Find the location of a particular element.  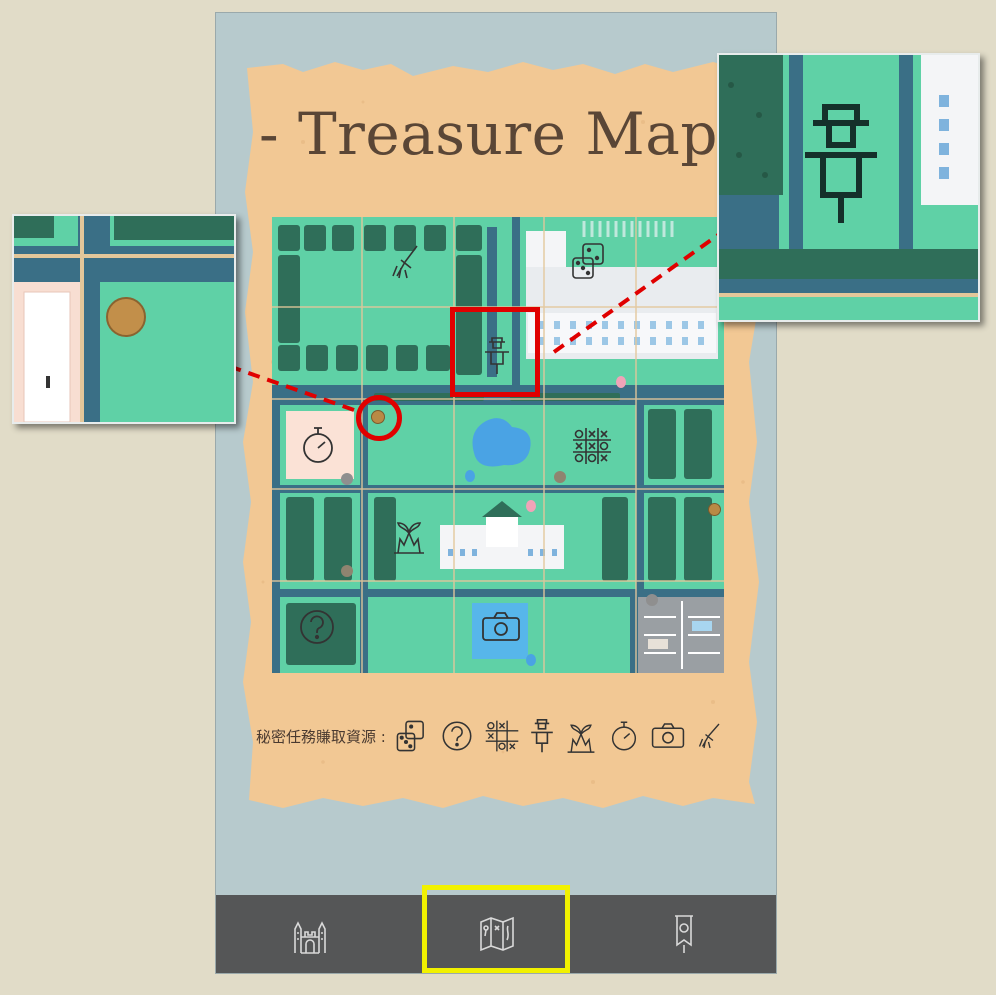

plant-icon is located at coordinates (581, 738).